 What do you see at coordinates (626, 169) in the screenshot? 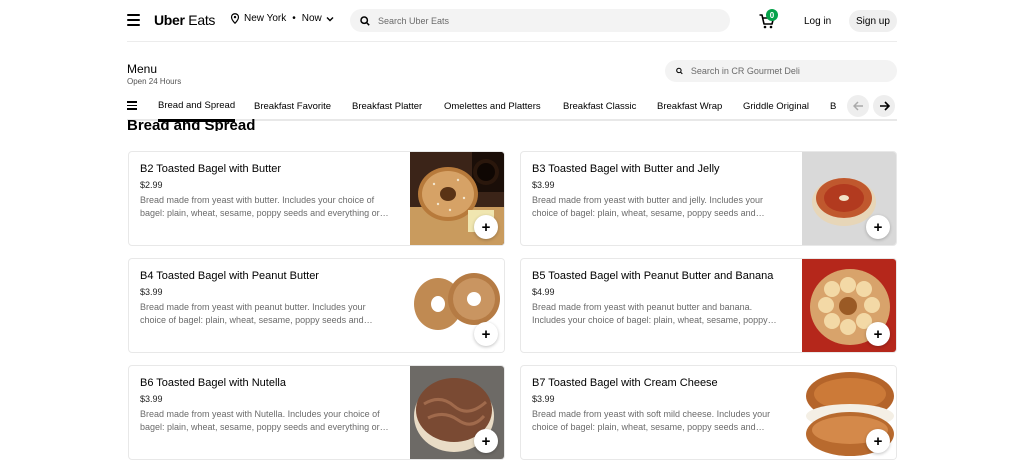
I see `item-name: B3 Toasted Bagel with Butter and Jelly` at bounding box center [626, 169].